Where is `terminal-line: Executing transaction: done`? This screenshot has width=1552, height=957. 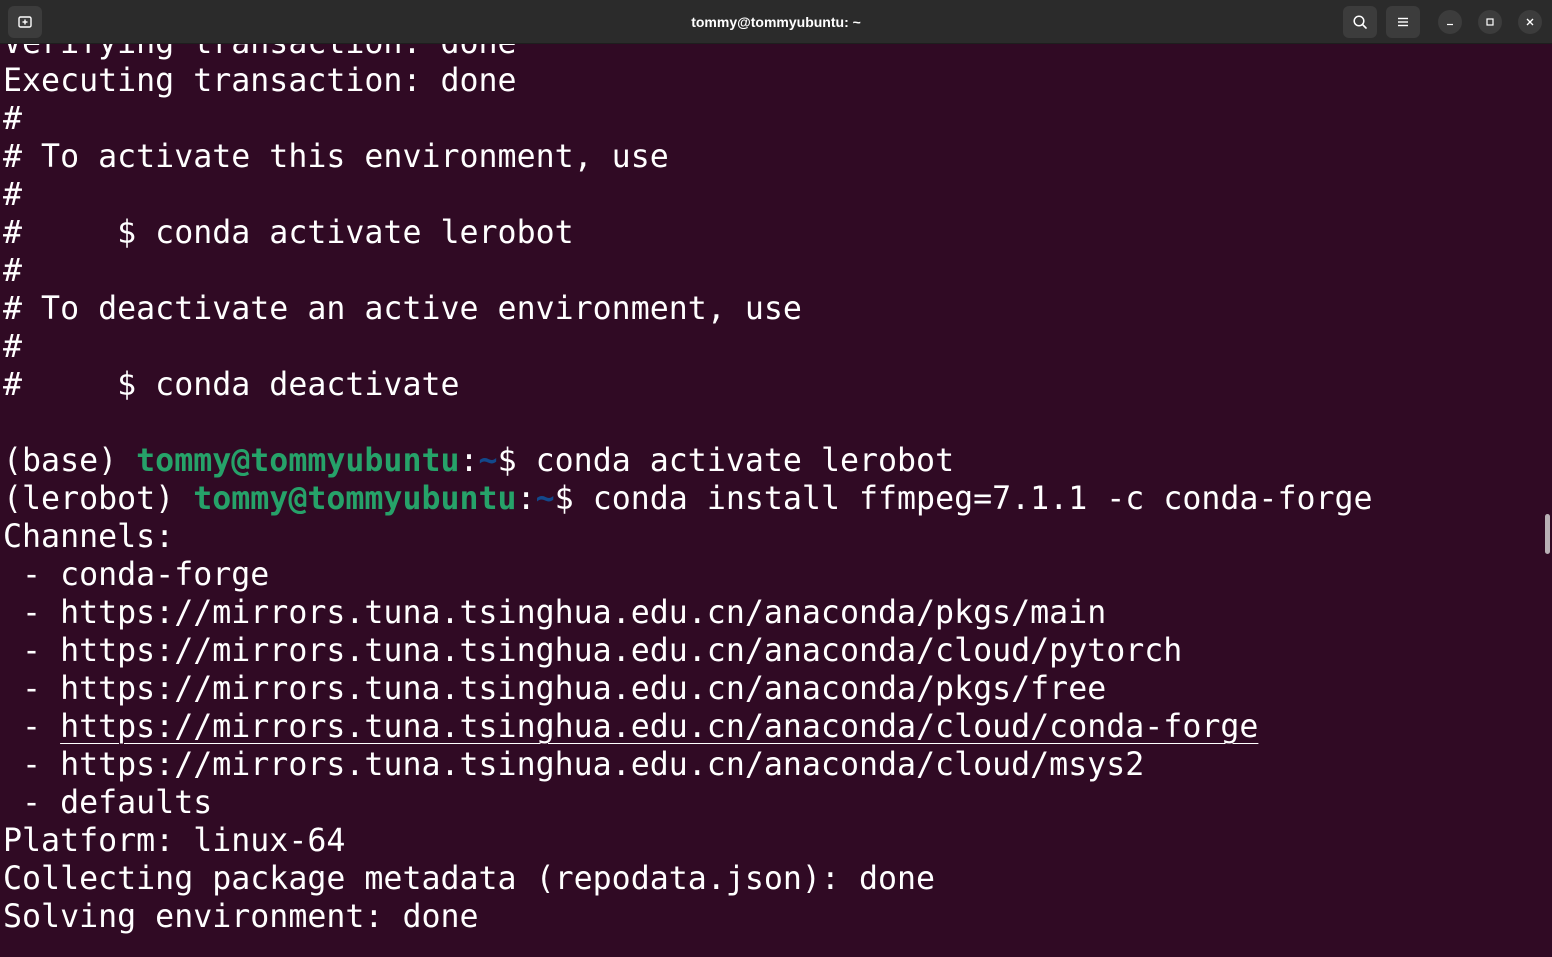 terminal-line: Executing transaction: done is located at coordinates (260, 81).